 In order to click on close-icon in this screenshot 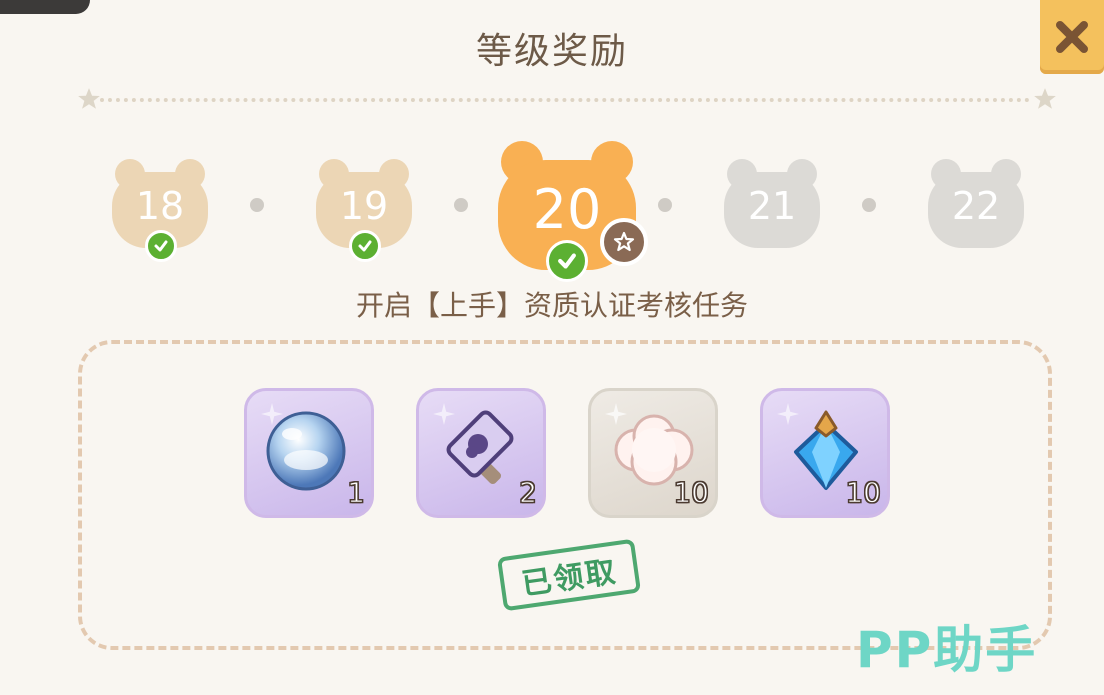, I will do `click(1072, 37)`.